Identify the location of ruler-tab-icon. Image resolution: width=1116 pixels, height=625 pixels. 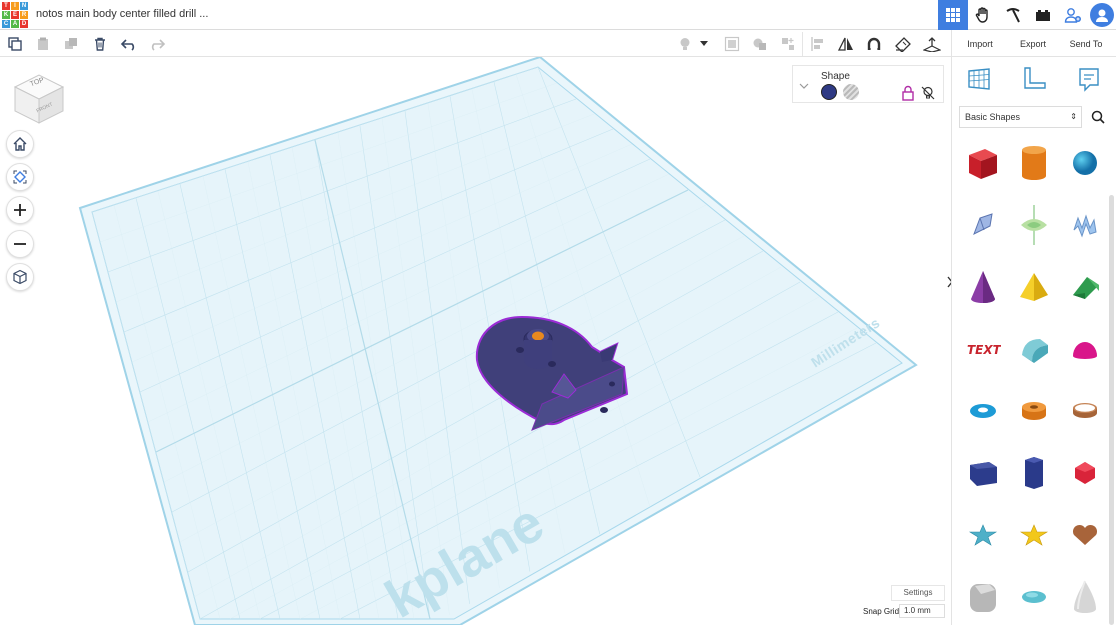
(1034, 79).